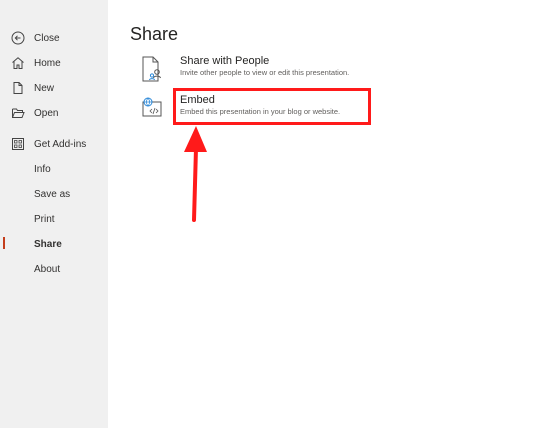 This screenshot has width=547, height=428. I want to click on home-icon, so click(18, 63).